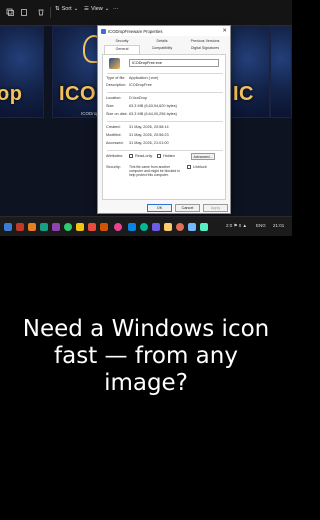  Describe the element at coordinates (149, 135) in the screenshot. I see `modified-value: 31 May, 2026, 20:56:23` at that location.